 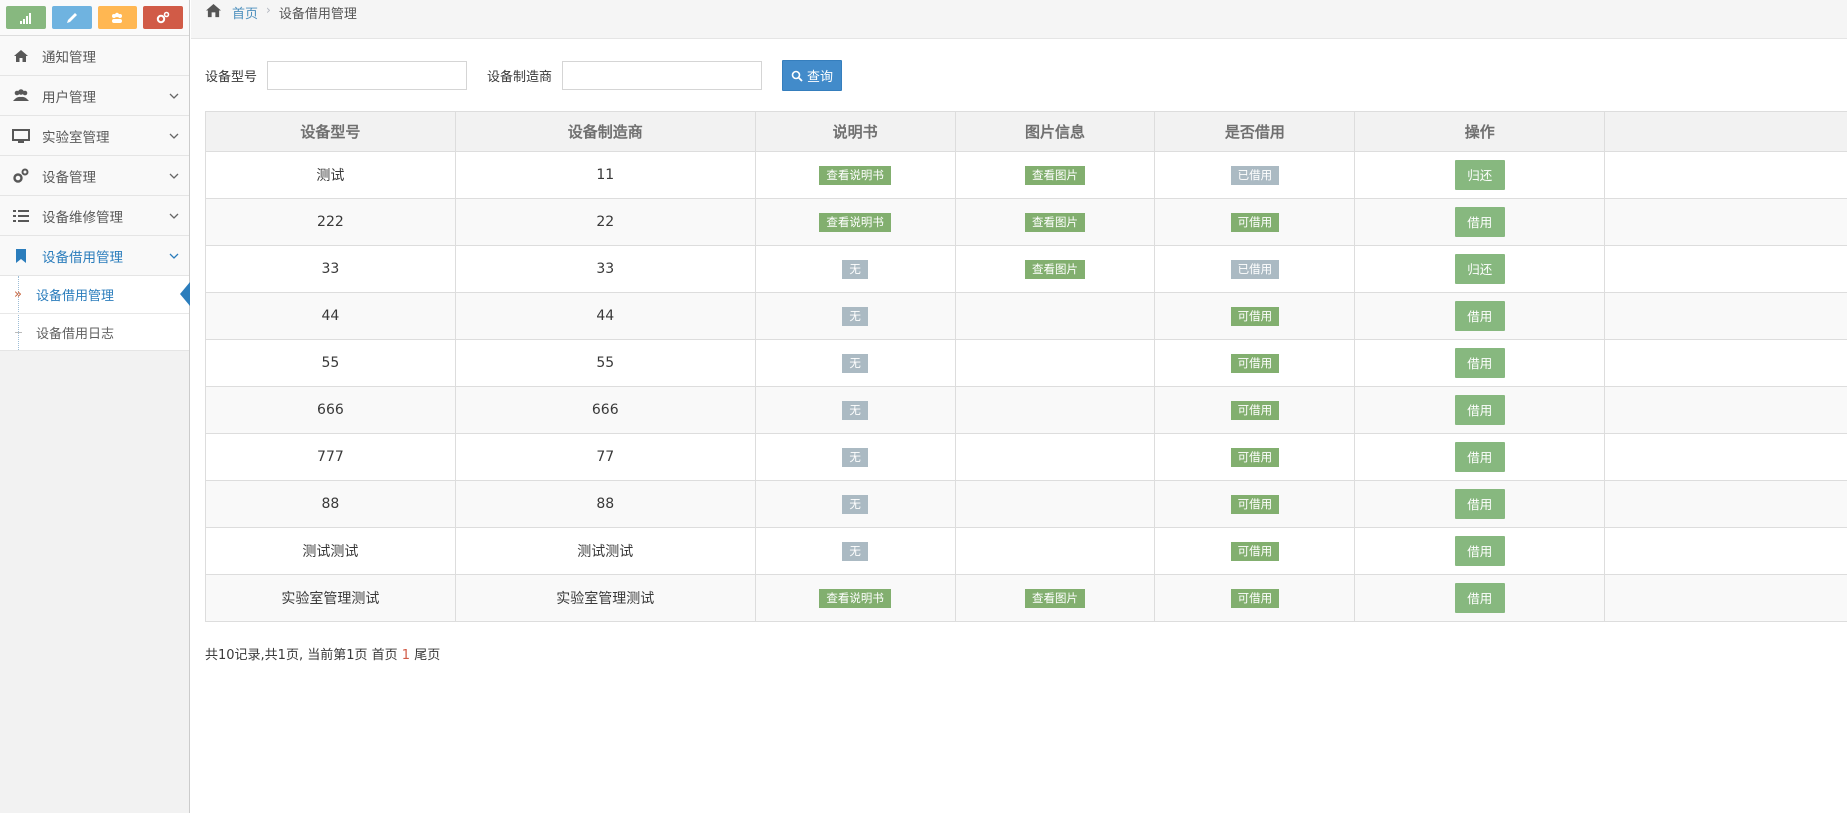 I want to click on sidebar-item-borrow: 设备借用管理, so click(x=94, y=256).